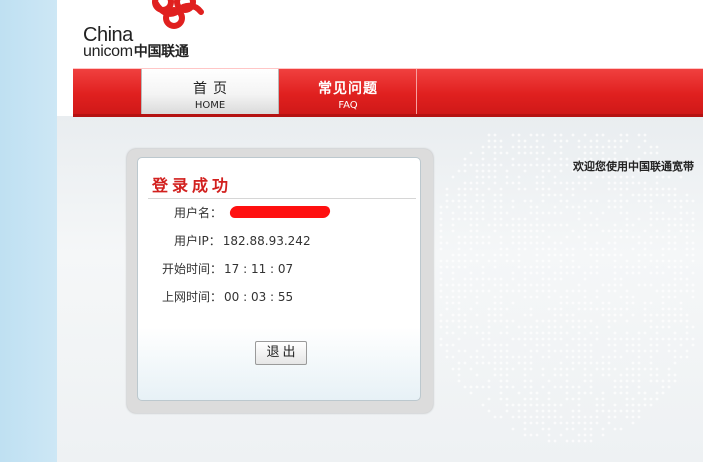  Describe the element at coordinates (281, 353) in the screenshot. I see `logout-button: 退出` at that location.